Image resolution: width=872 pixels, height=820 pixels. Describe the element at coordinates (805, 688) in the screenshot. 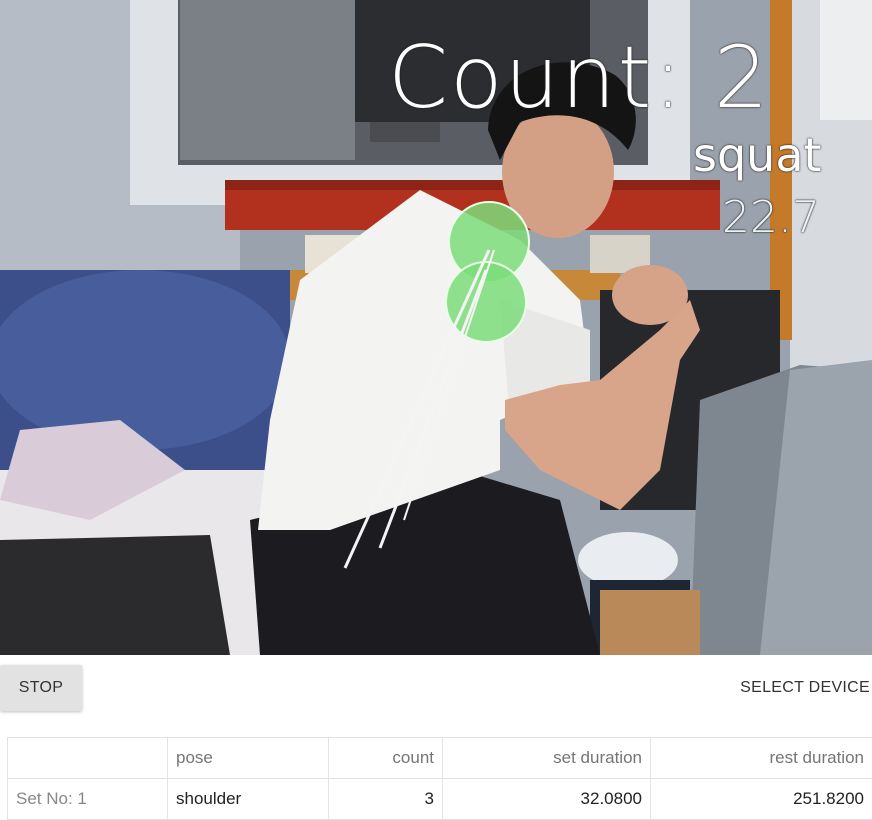

I see `select-device-button: SELECT DEVICE` at that location.